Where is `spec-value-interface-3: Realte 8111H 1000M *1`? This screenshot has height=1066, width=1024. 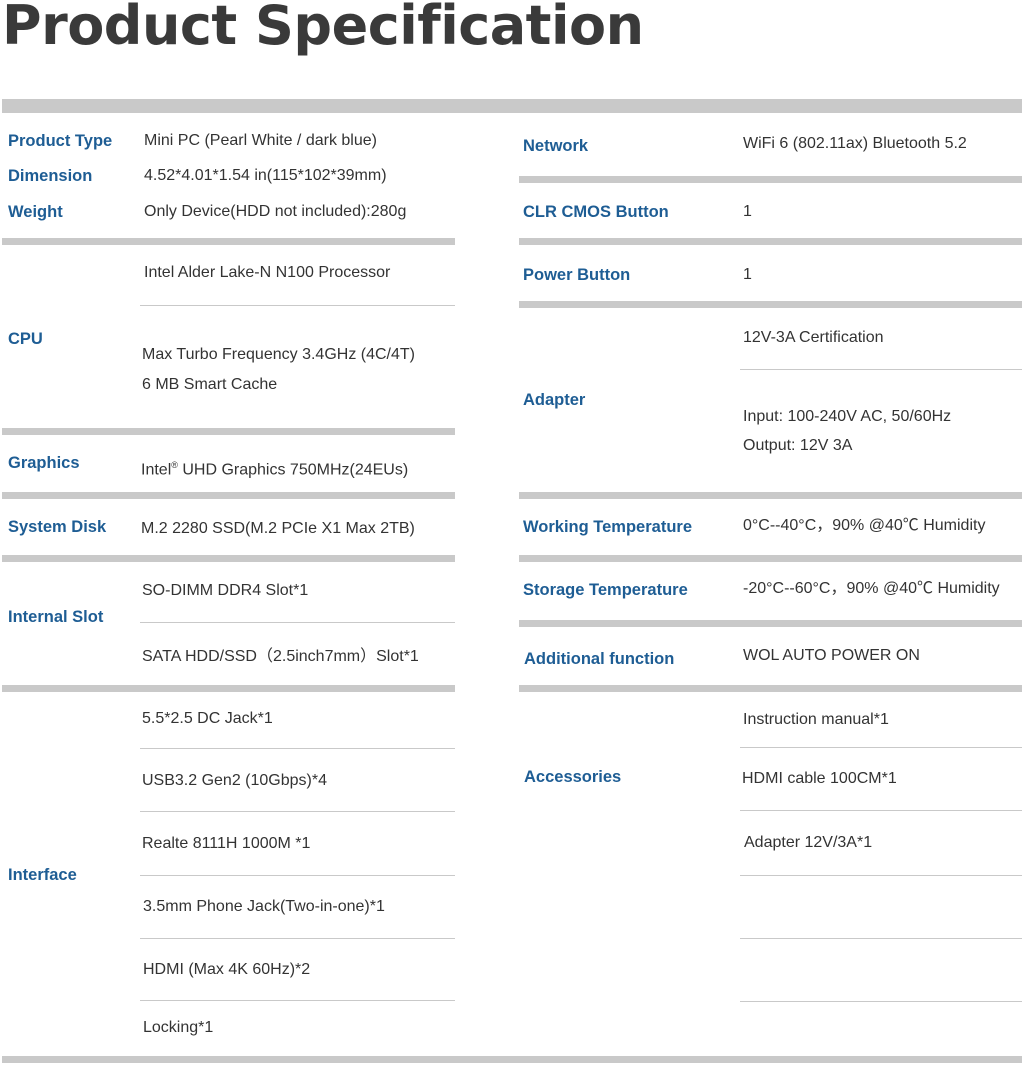 spec-value-interface-3: Realte 8111H 1000M *1 is located at coordinates (226, 843).